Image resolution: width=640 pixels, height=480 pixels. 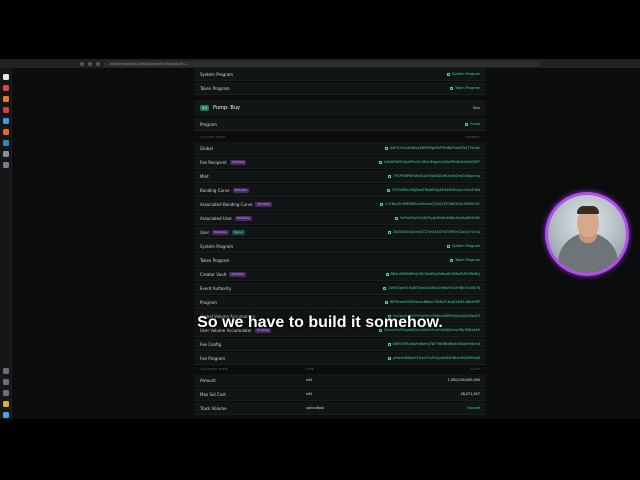 What do you see at coordinates (472, 137) in the screenshot?
I see `column-header: ADDRESS` at bounding box center [472, 137].